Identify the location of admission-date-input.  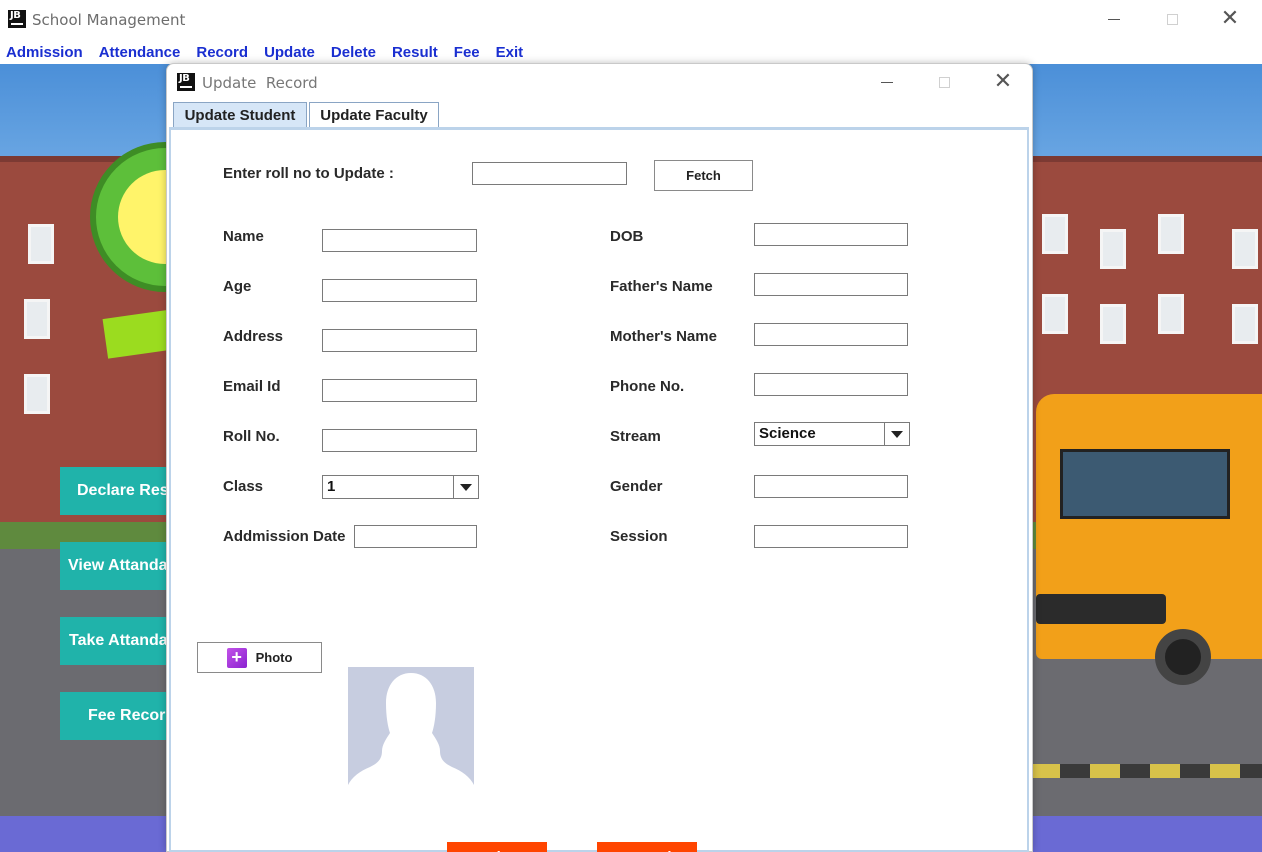
(415, 536).